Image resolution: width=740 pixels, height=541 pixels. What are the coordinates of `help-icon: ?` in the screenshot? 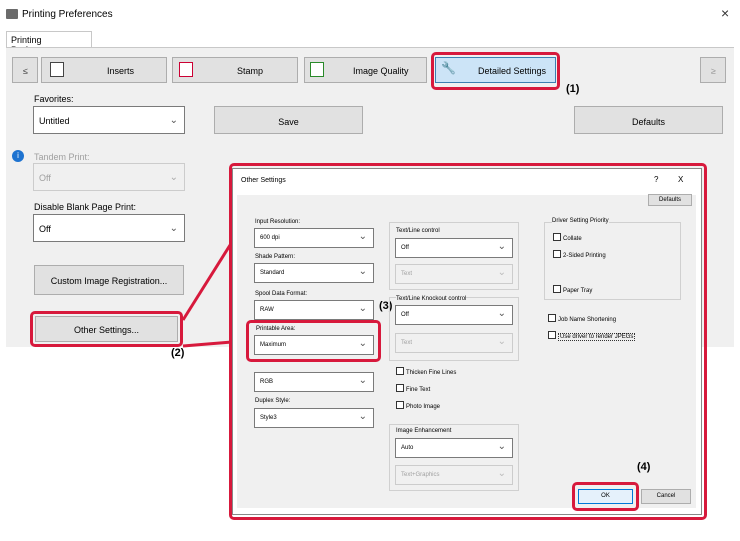 It's located at (656, 179).